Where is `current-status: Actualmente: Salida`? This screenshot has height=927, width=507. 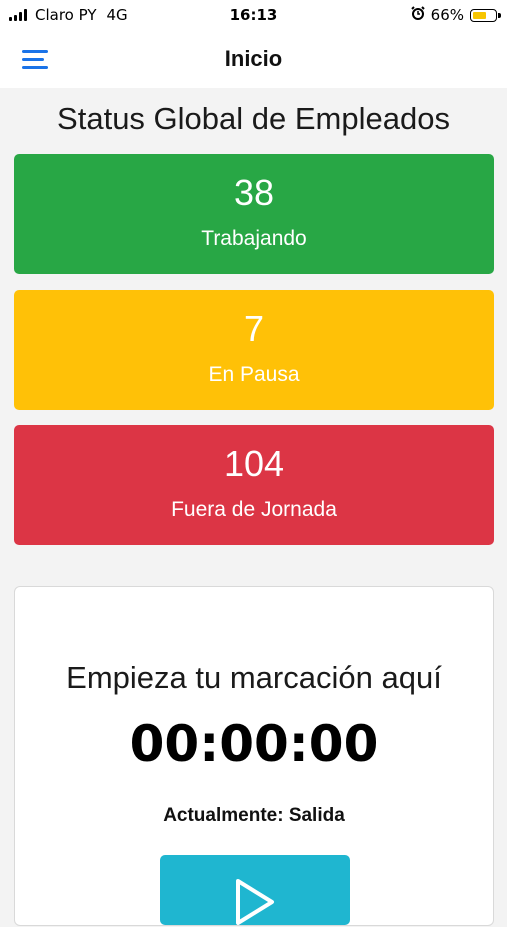
current-status: Actualmente: Salida is located at coordinates (254, 815).